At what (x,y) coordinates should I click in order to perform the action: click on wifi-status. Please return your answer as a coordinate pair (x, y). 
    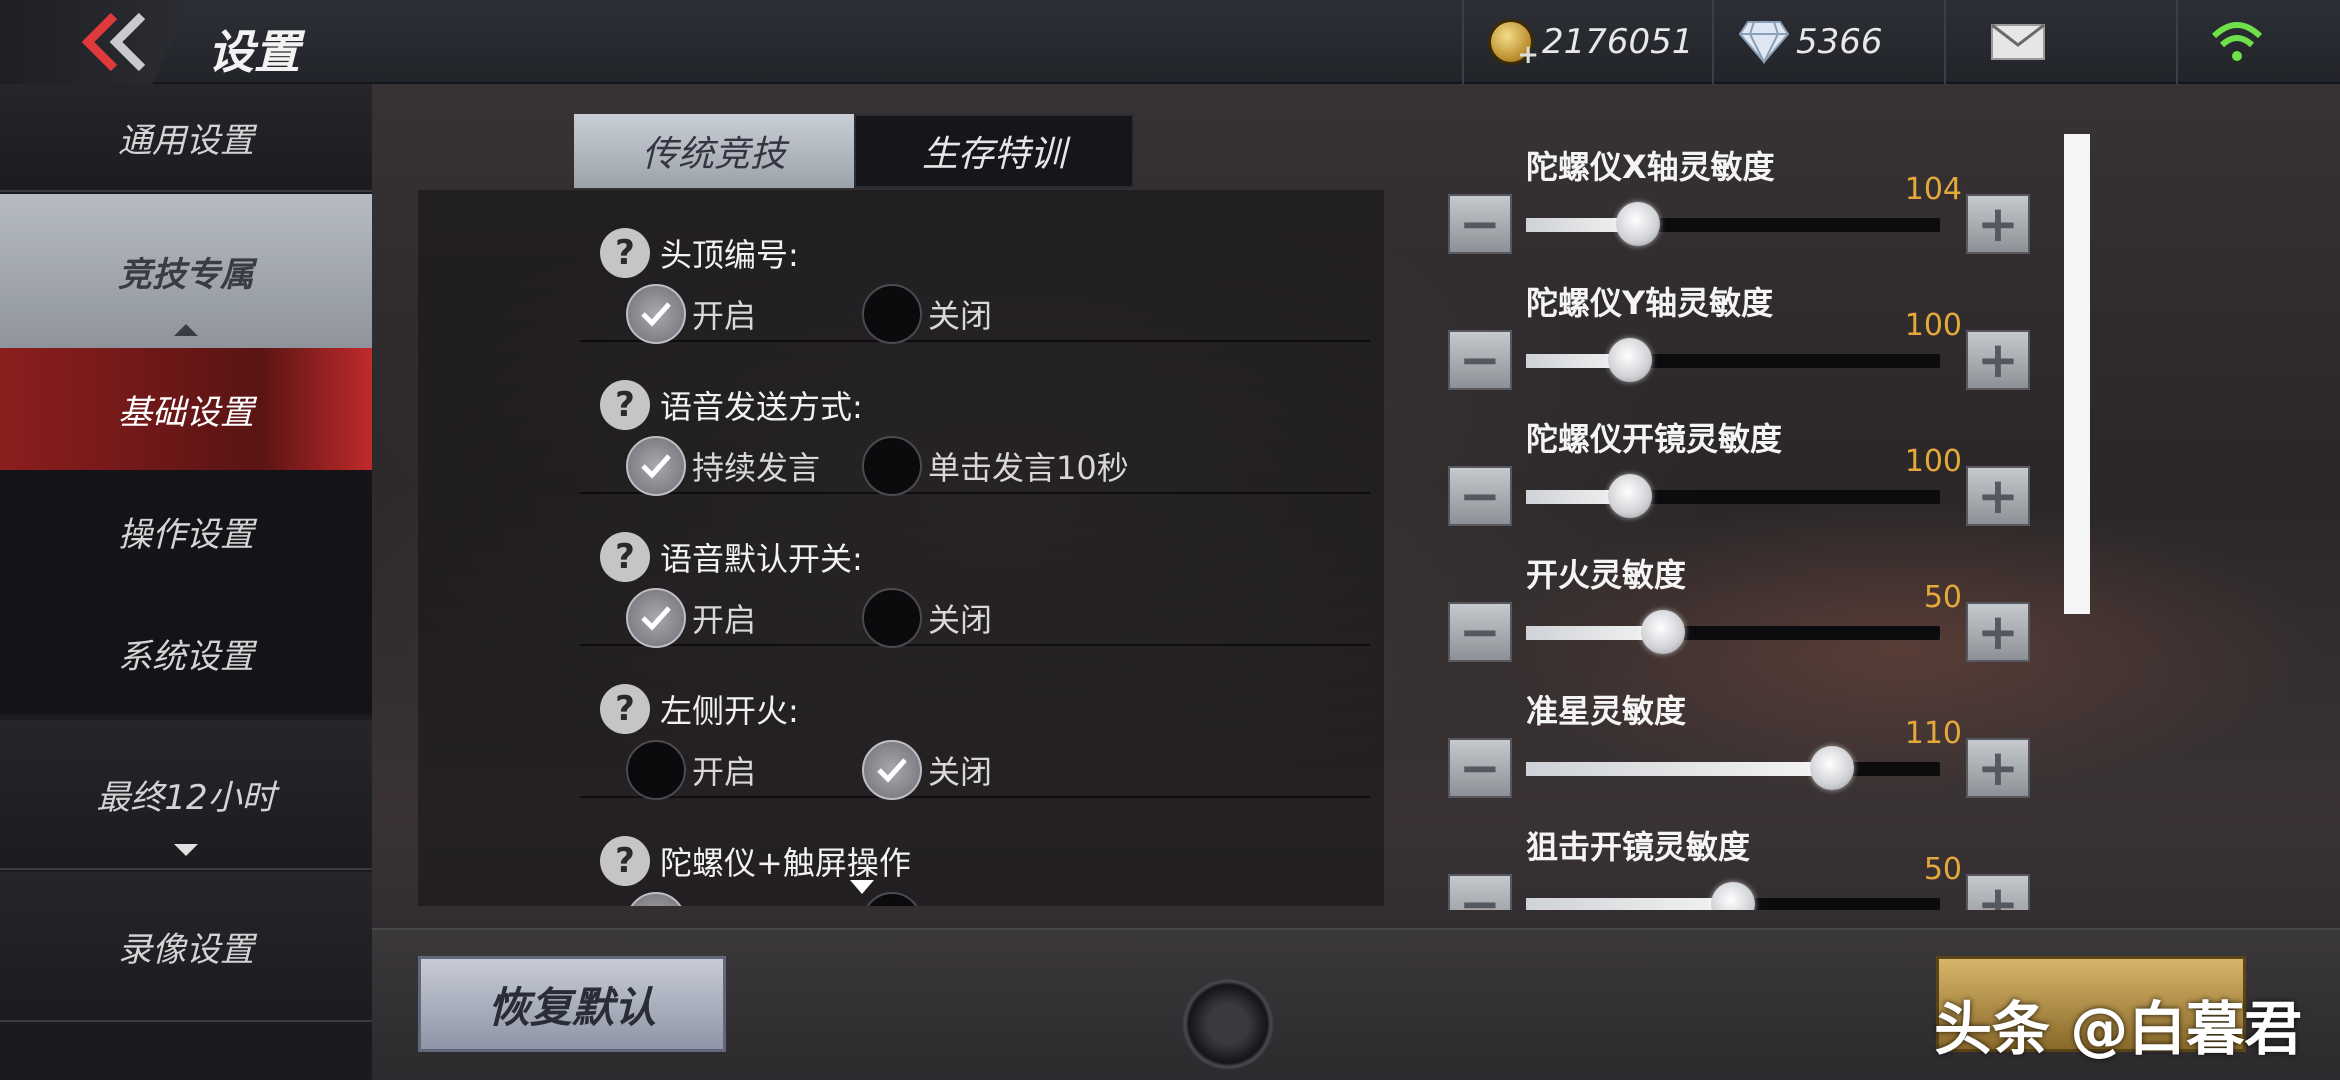
    Looking at the image, I should click on (2237, 42).